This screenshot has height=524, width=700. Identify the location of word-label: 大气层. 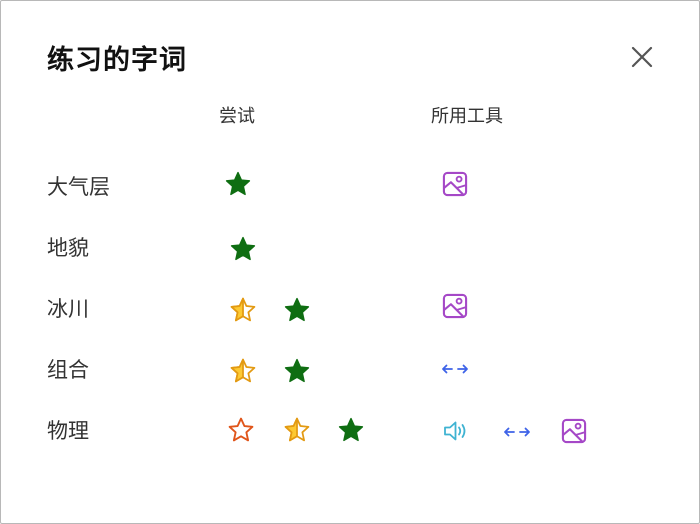
(78, 187).